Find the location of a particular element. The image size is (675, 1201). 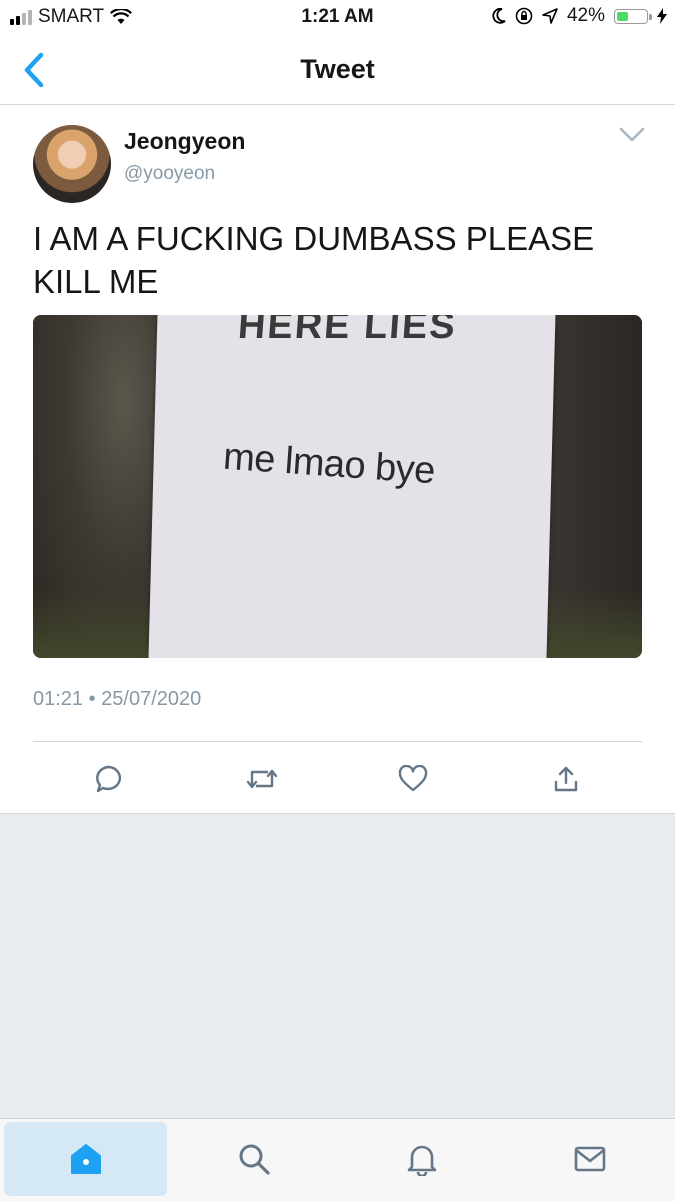

status-right: 42% is located at coordinates (579, 16).